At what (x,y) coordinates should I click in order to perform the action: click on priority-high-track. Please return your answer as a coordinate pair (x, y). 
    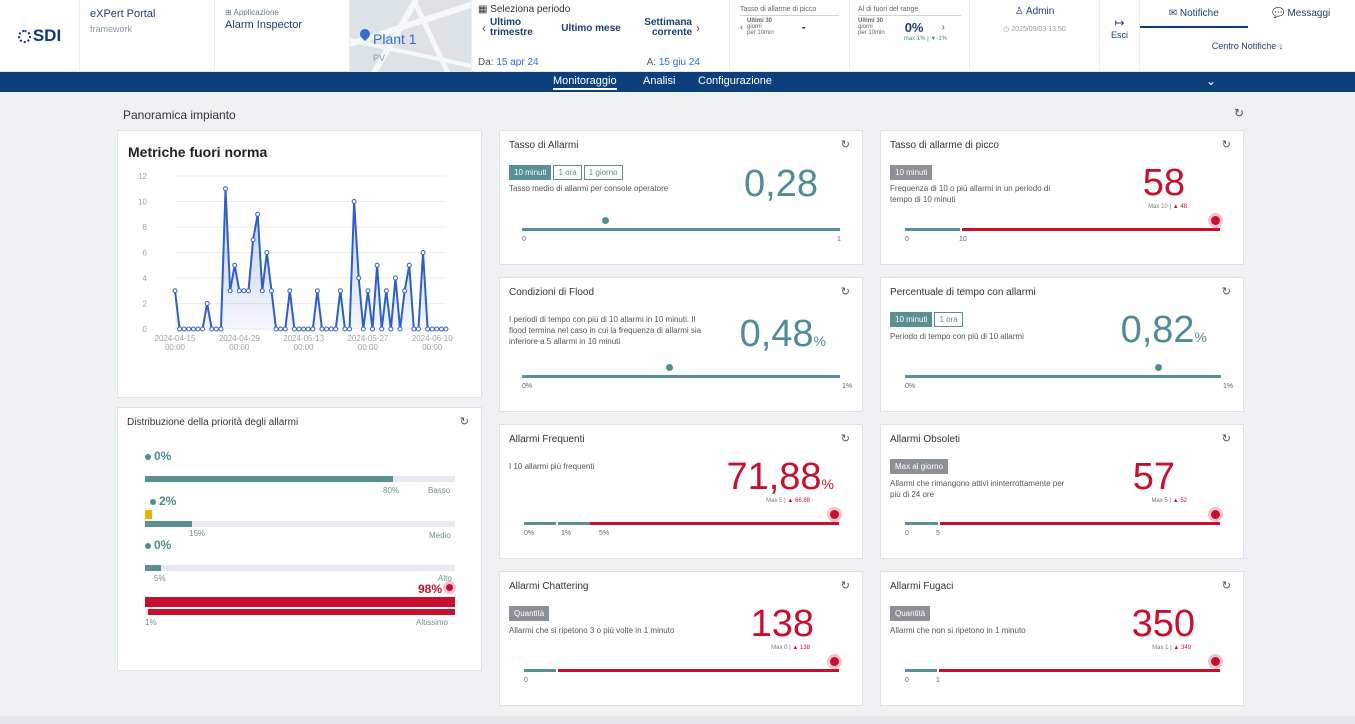
    Looking at the image, I should click on (300, 568).